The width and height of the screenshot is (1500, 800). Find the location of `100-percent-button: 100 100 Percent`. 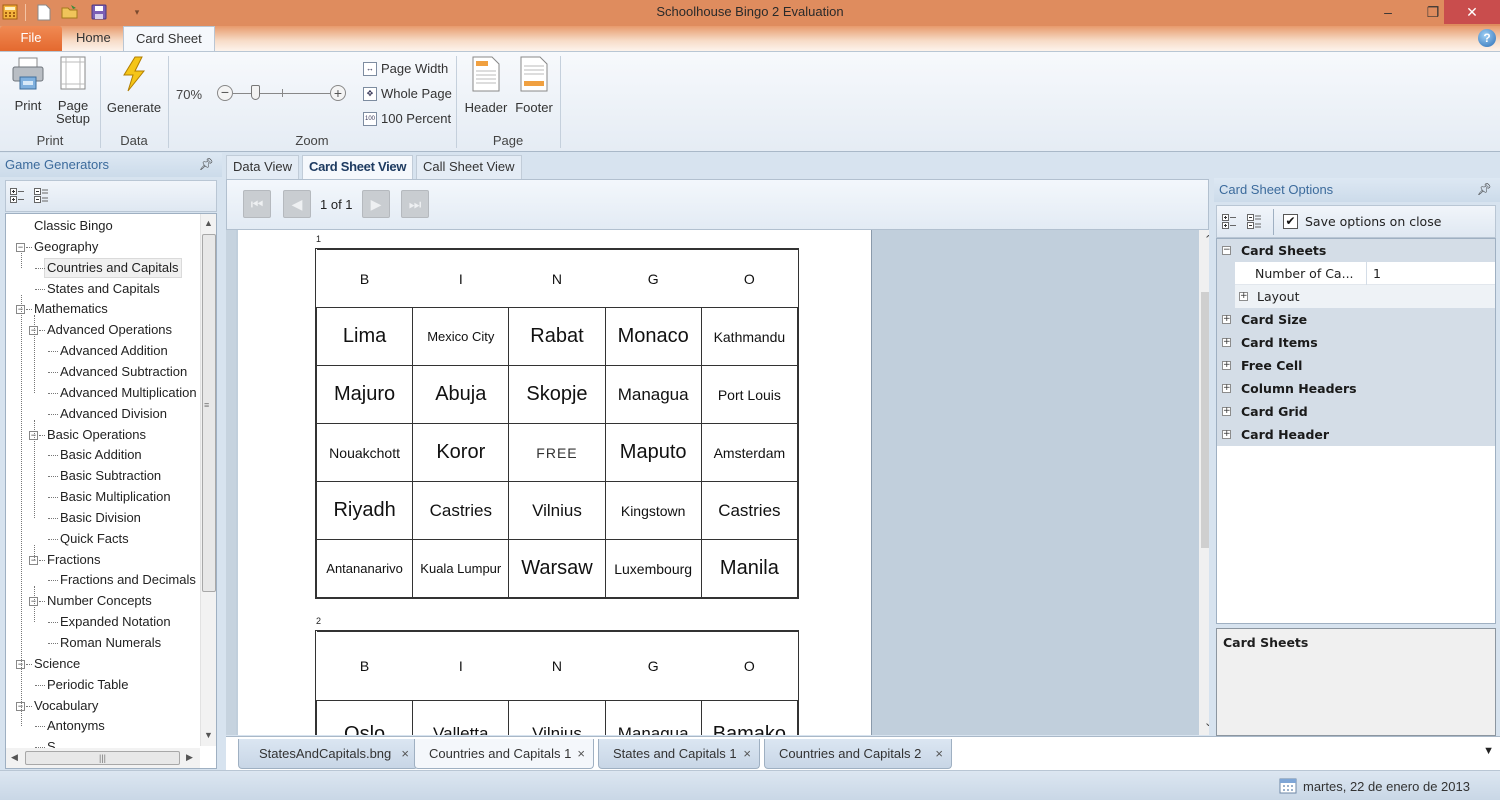

100-percent-button: 100 100 Percent is located at coordinates (407, 118).